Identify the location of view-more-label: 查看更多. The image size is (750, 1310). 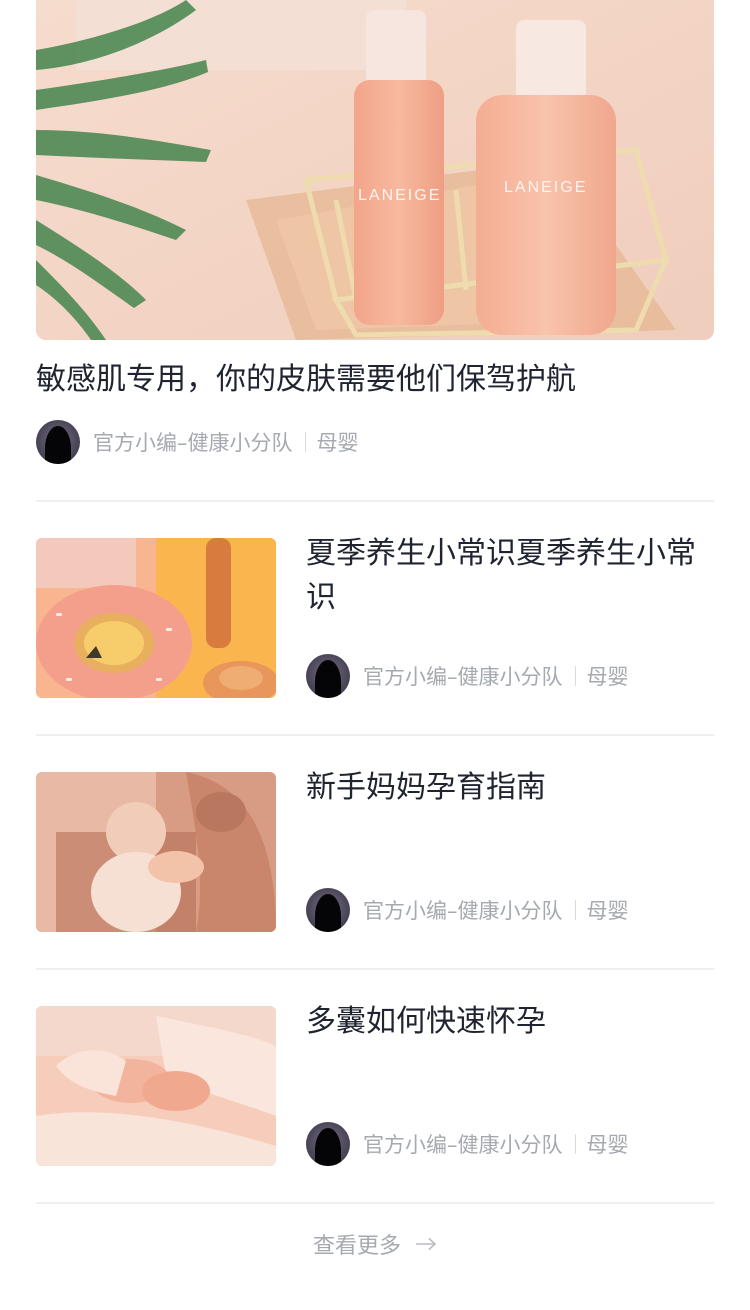
(356, 1246).